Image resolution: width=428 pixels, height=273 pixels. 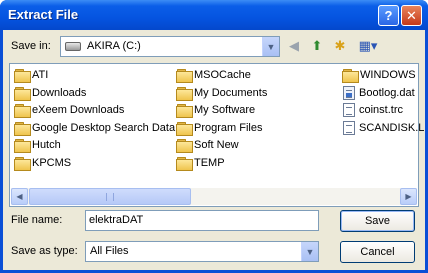 I want to click on list-item-label: My Documents, so click(x=231, y=92).